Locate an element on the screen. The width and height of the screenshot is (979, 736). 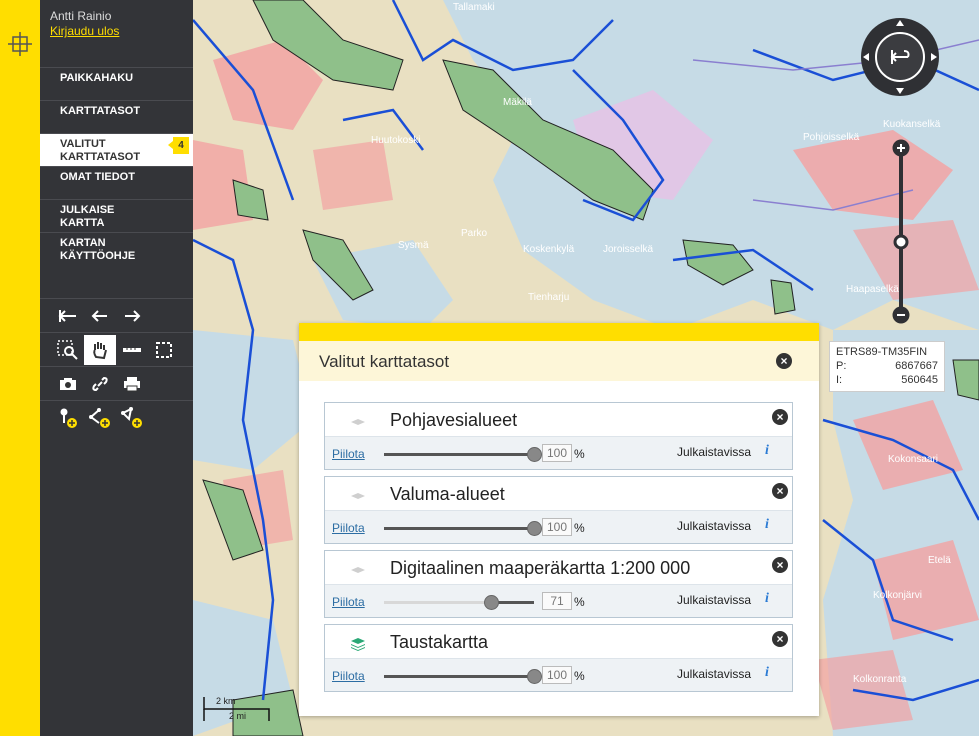
map-place-label: Tallamaki is located at coordinates (474, 7).